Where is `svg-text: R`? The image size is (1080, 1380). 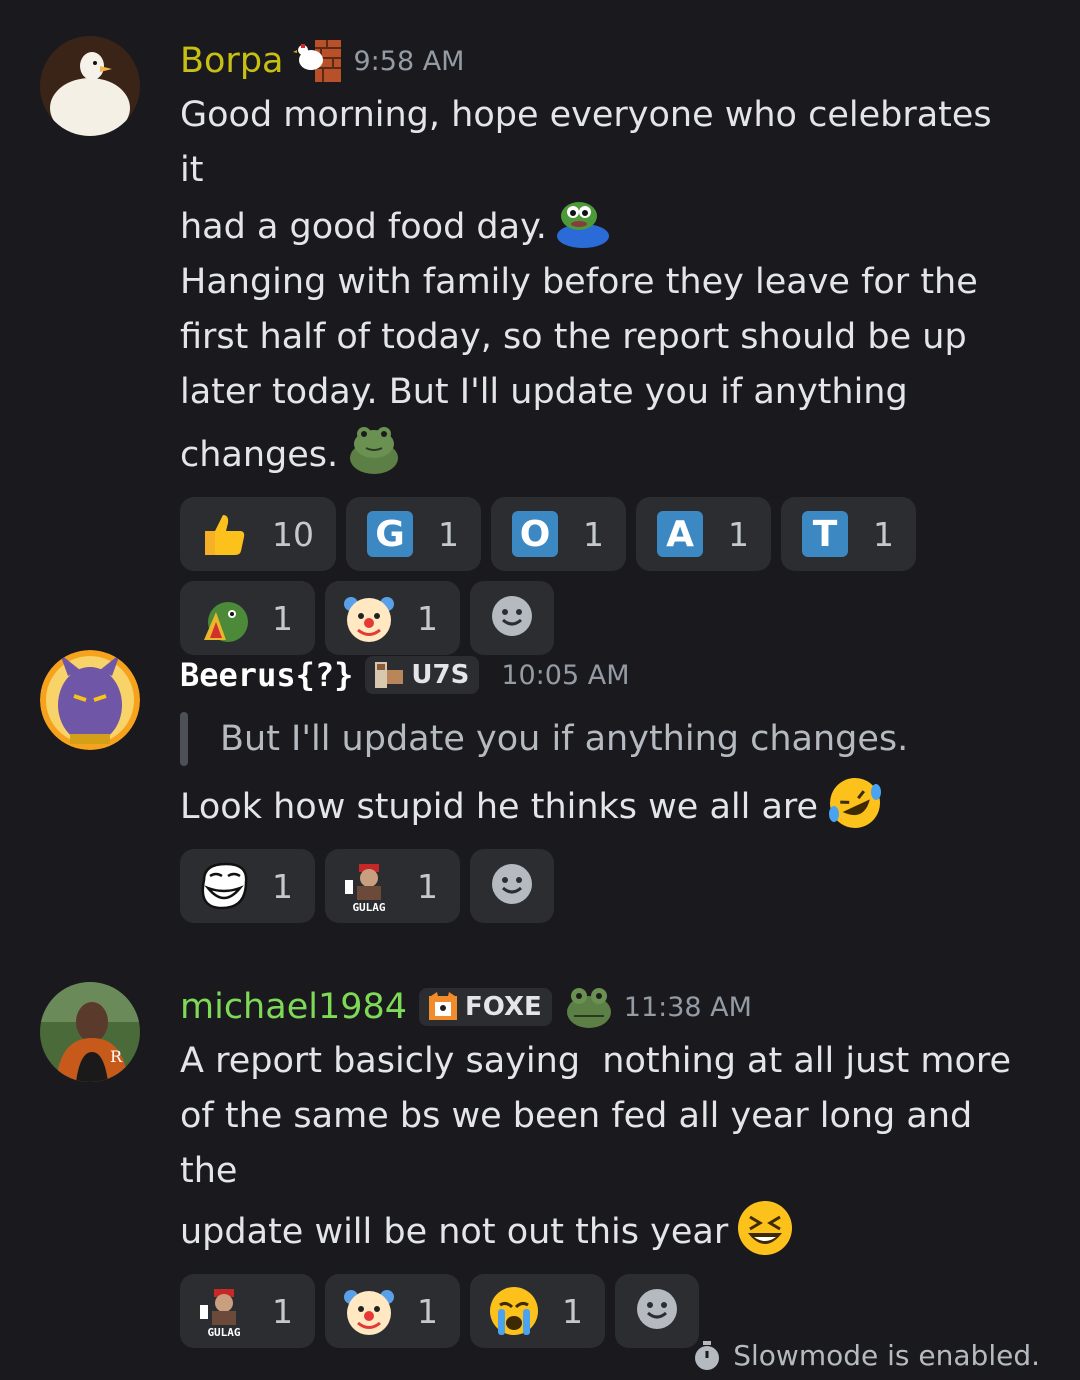
svg-text: R is located at coordinates (116, 1056).